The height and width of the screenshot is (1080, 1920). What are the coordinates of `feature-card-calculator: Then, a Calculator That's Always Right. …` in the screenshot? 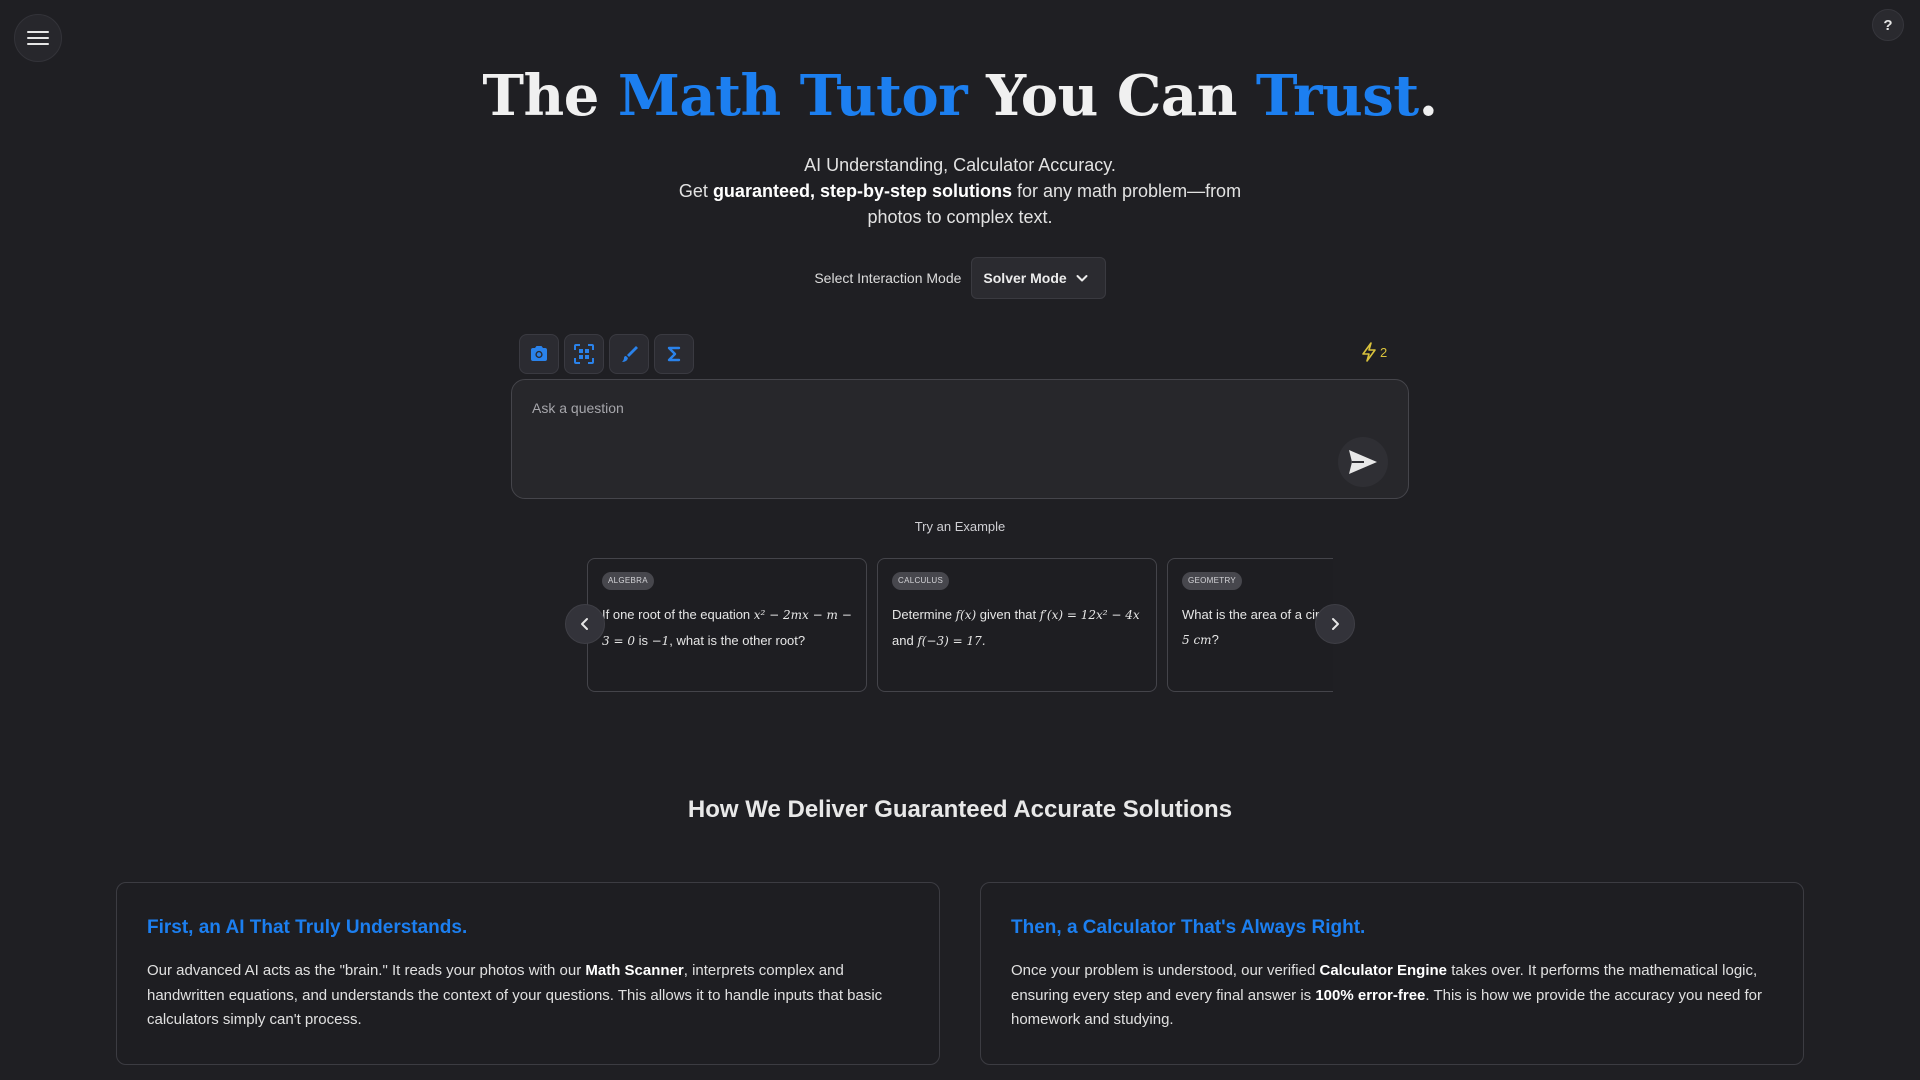 It's located at (1392, 973).